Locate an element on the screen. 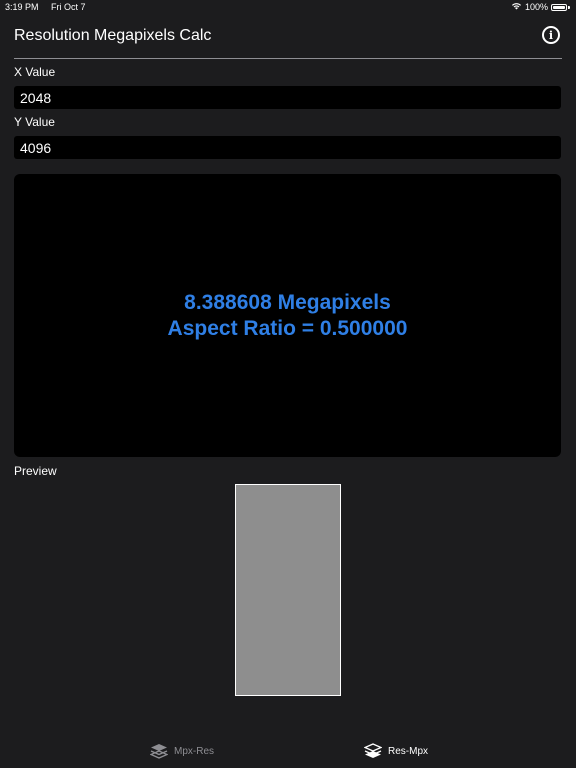  tab-bar: Mpx-Res Res-Mpx is located at coordinates (288, 752).